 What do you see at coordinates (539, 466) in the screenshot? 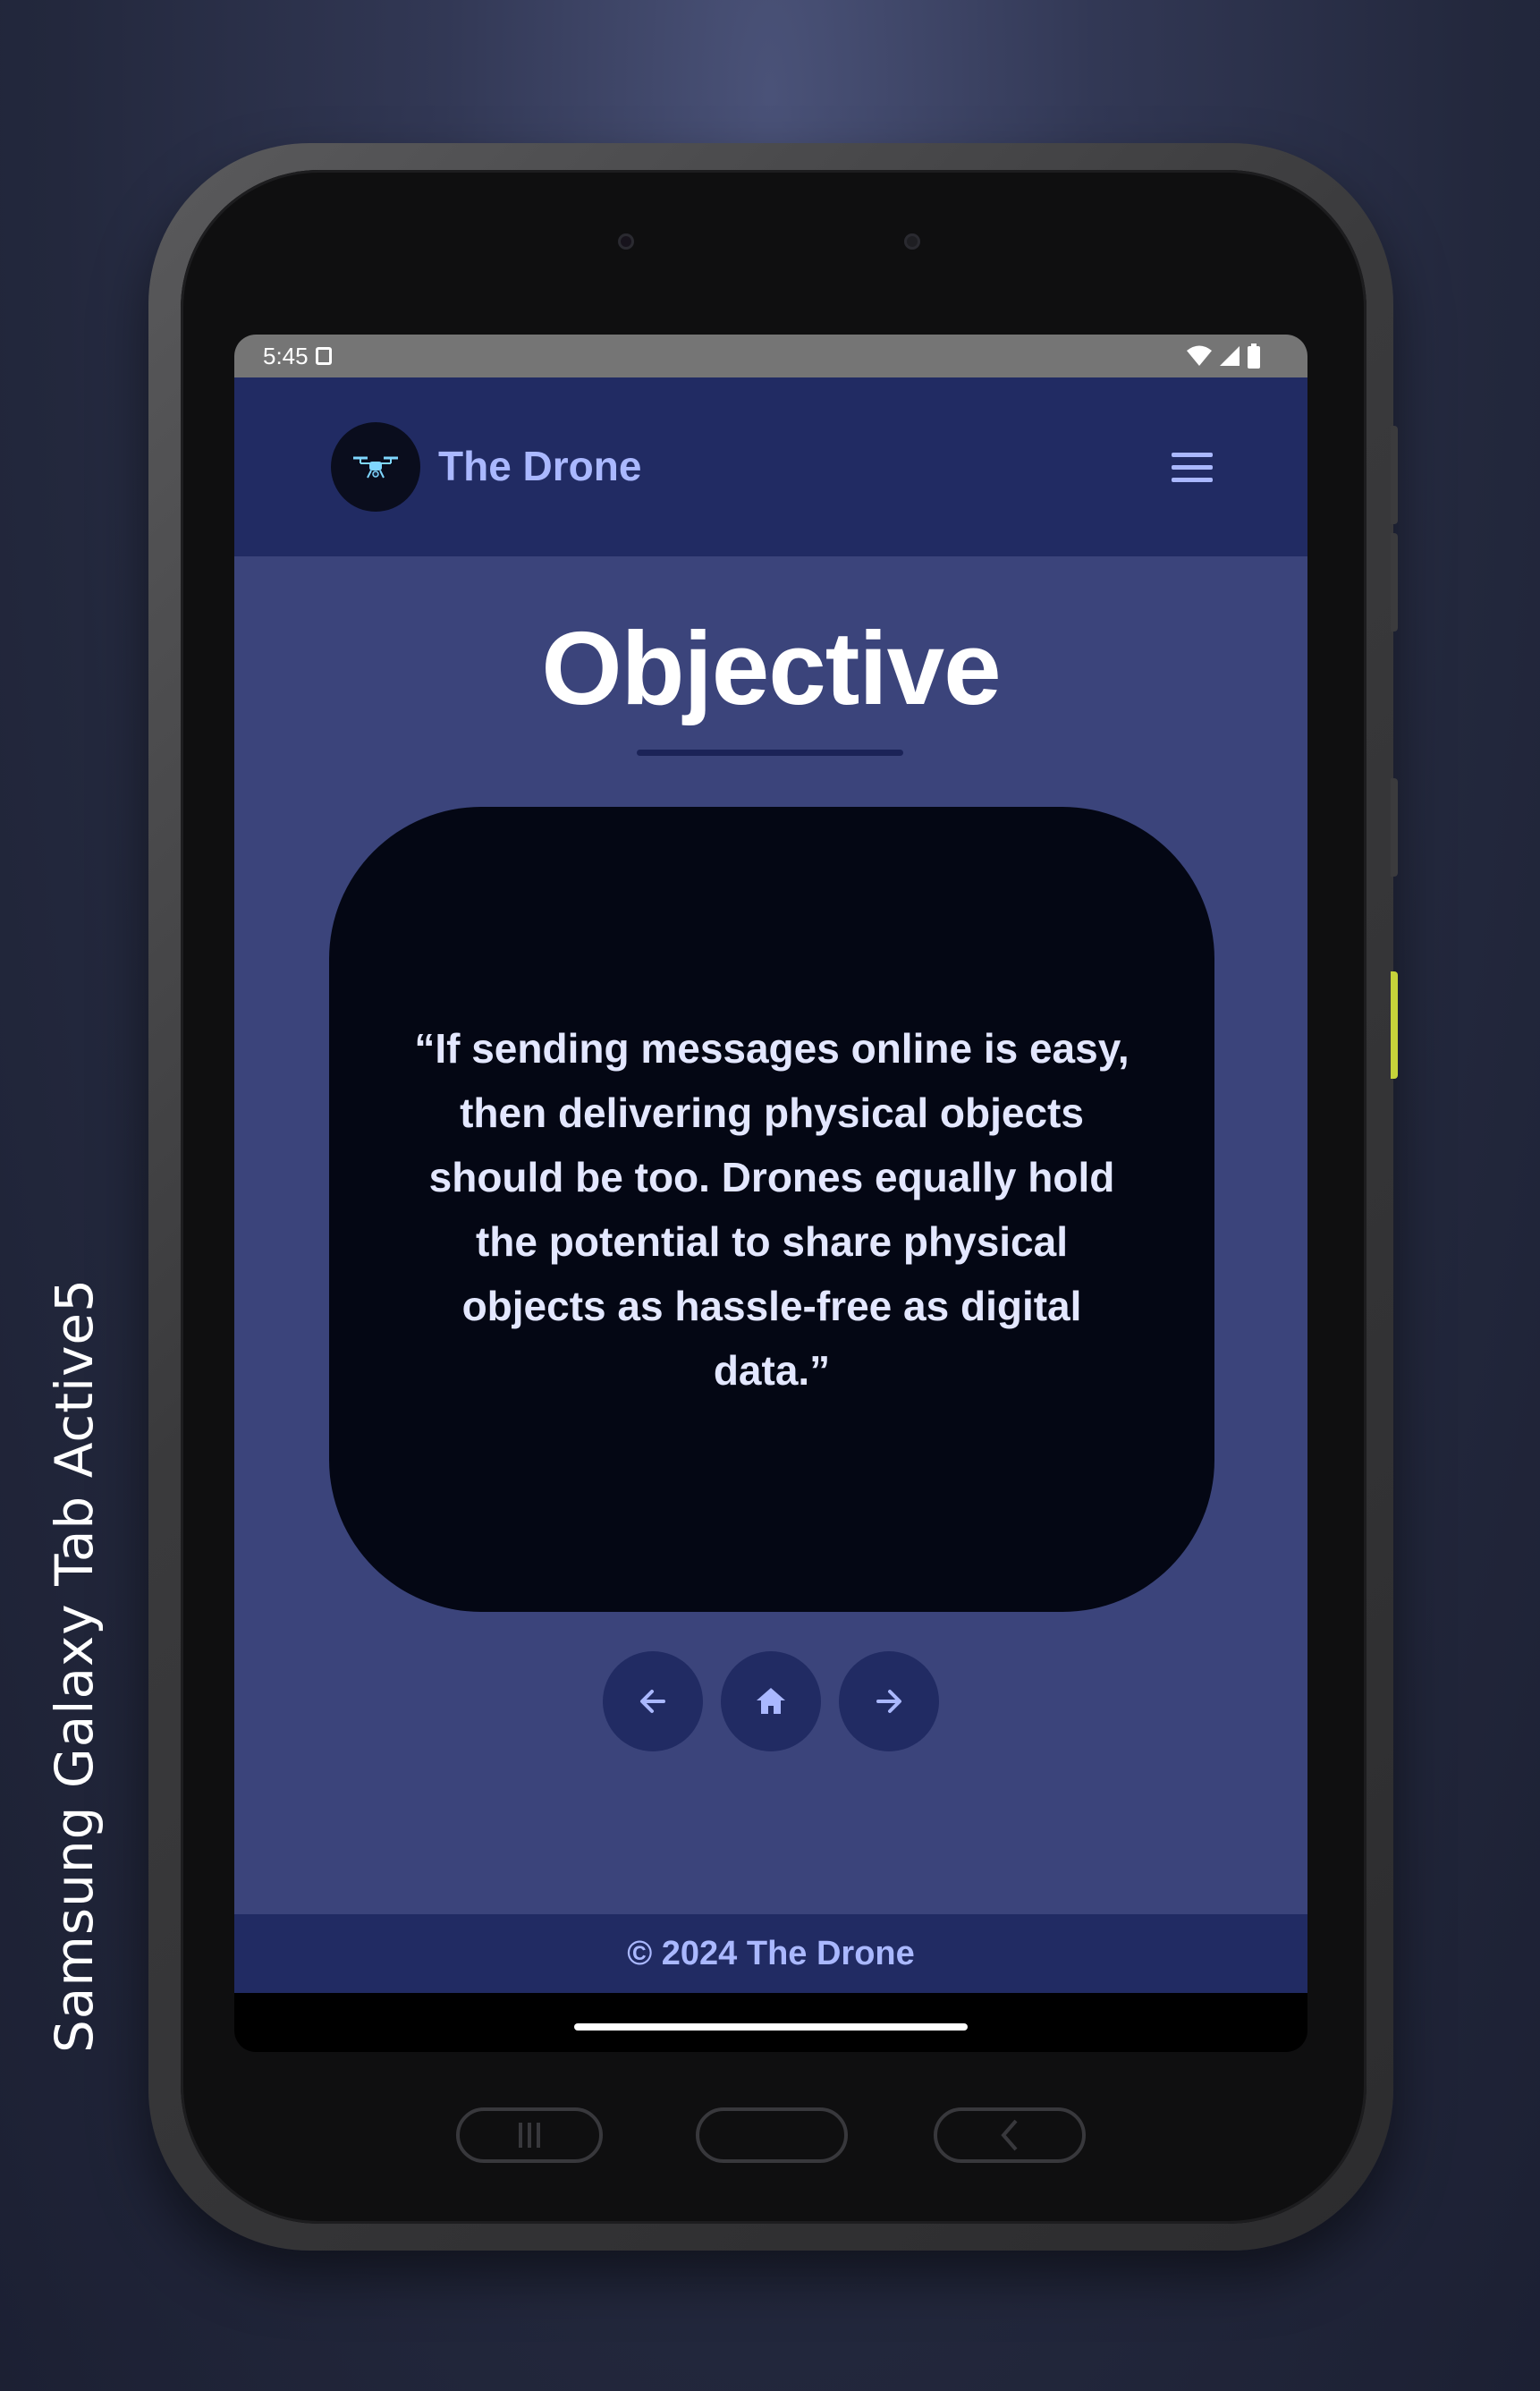
I see `site-title: The Drone` at bounding box center [539, 466].